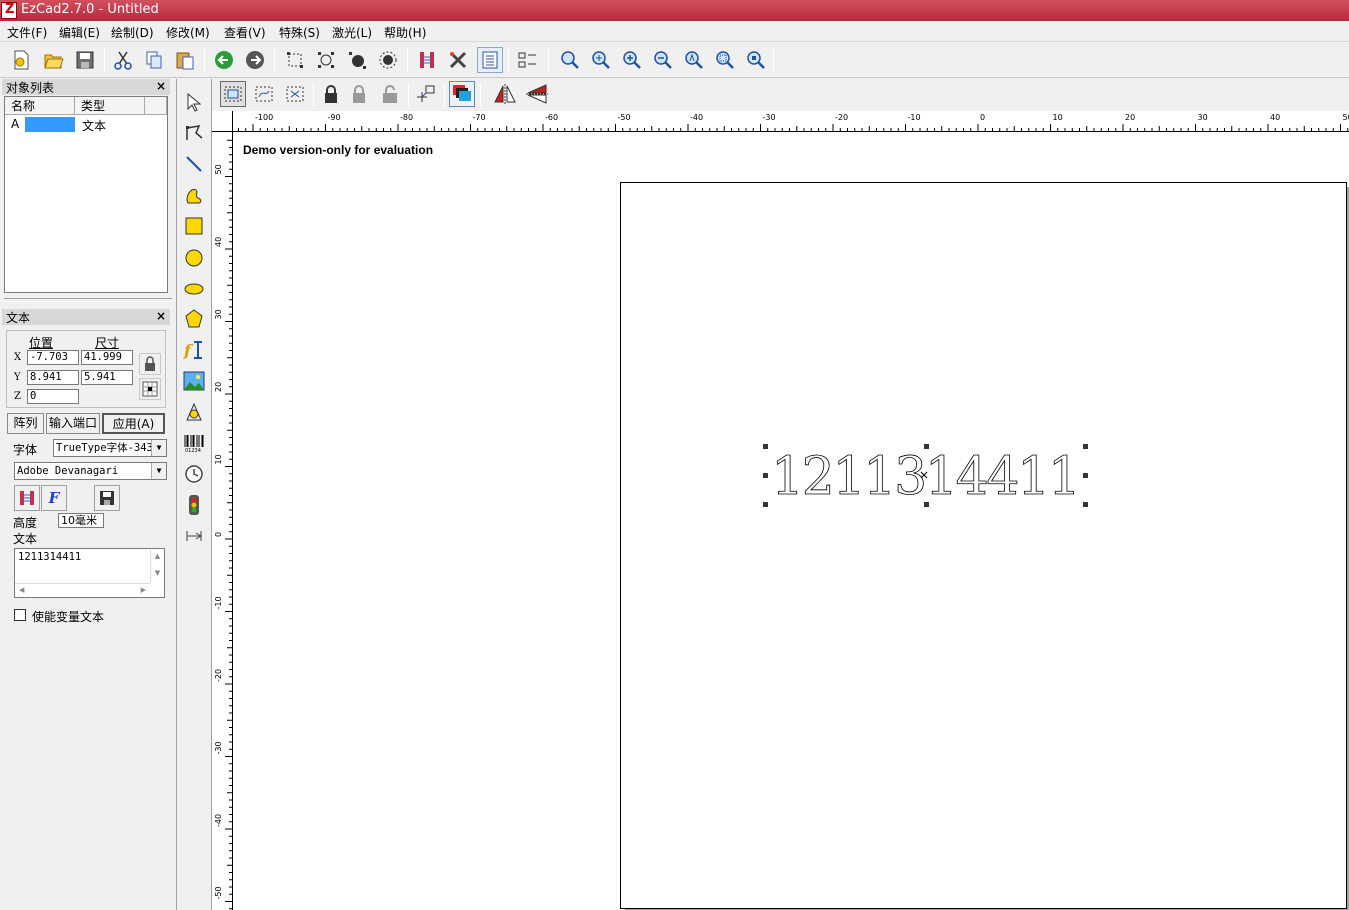  What do you see at coordinates (222, 121) in the screenshot?
I see `ruler-corner` at bounding box center [222, 121].